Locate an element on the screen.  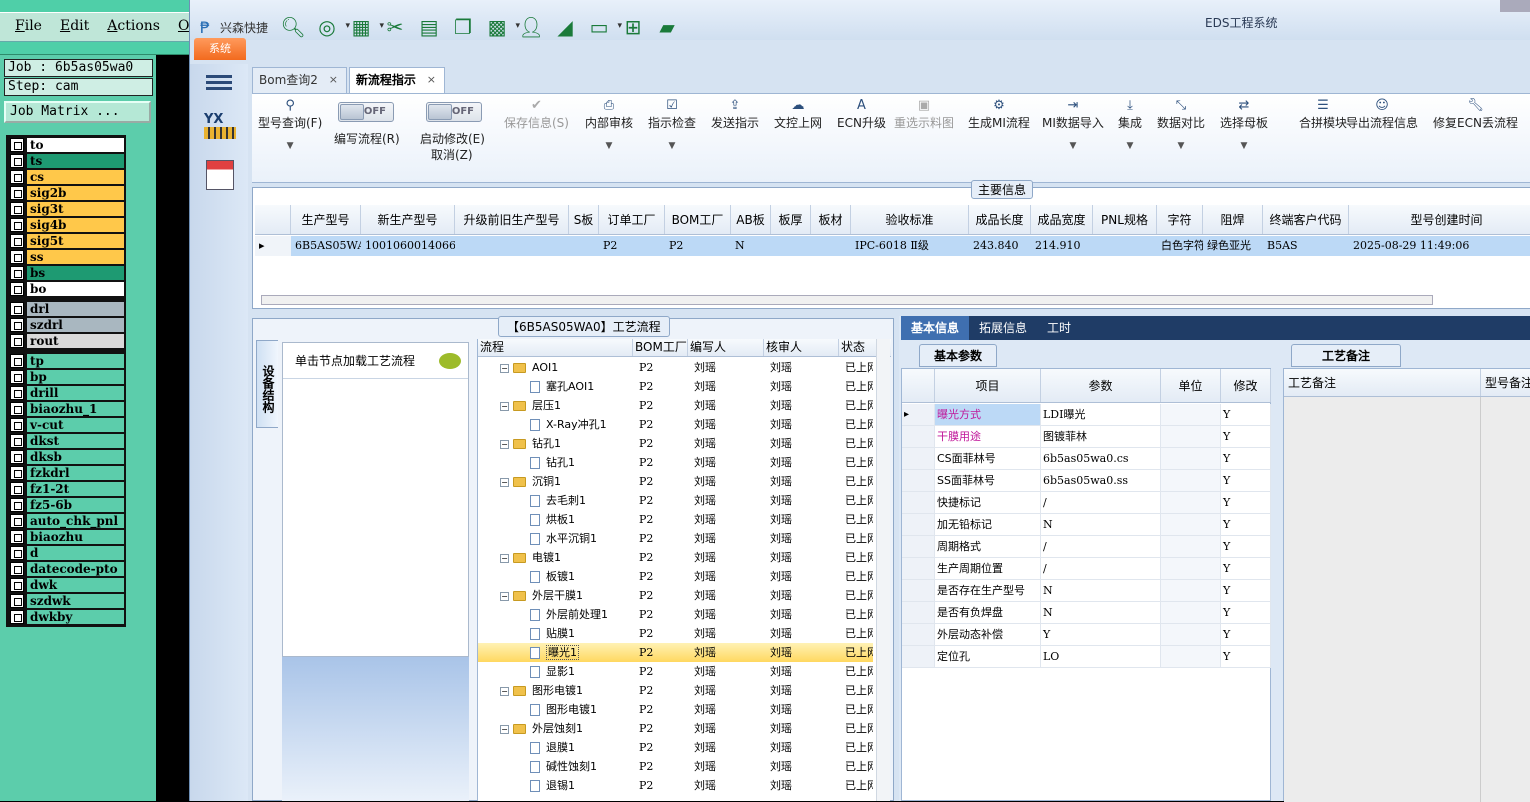
column-header: 新生产型号 is located at coordinates (408, 219).